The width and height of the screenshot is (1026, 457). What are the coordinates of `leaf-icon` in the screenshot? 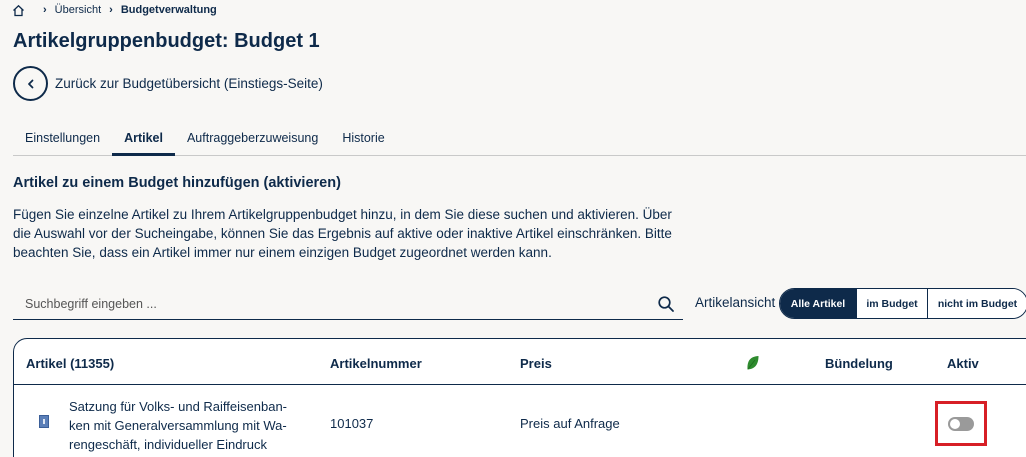 It's located at (753, 363).